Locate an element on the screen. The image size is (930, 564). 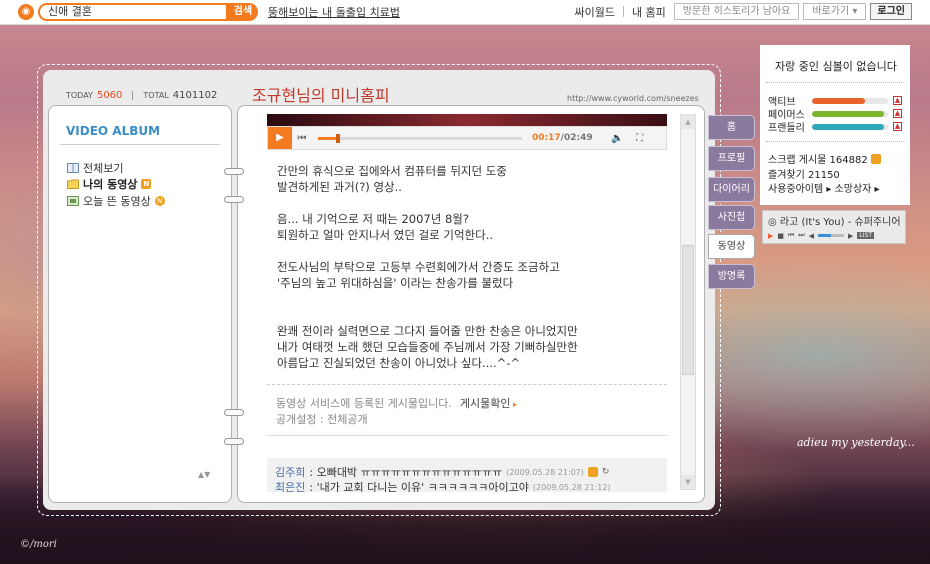
nav-divider is located at coordinates (623, 11).